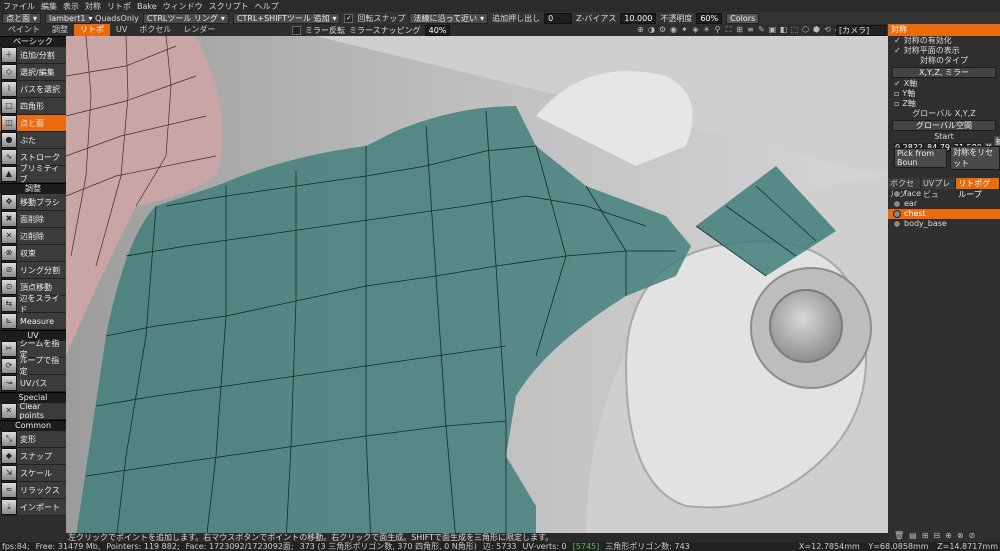 Image resolution: width=1000 pixels, height=551 pixels. I want to click on camera-dropdown: [カメラ], so click(861, 30).